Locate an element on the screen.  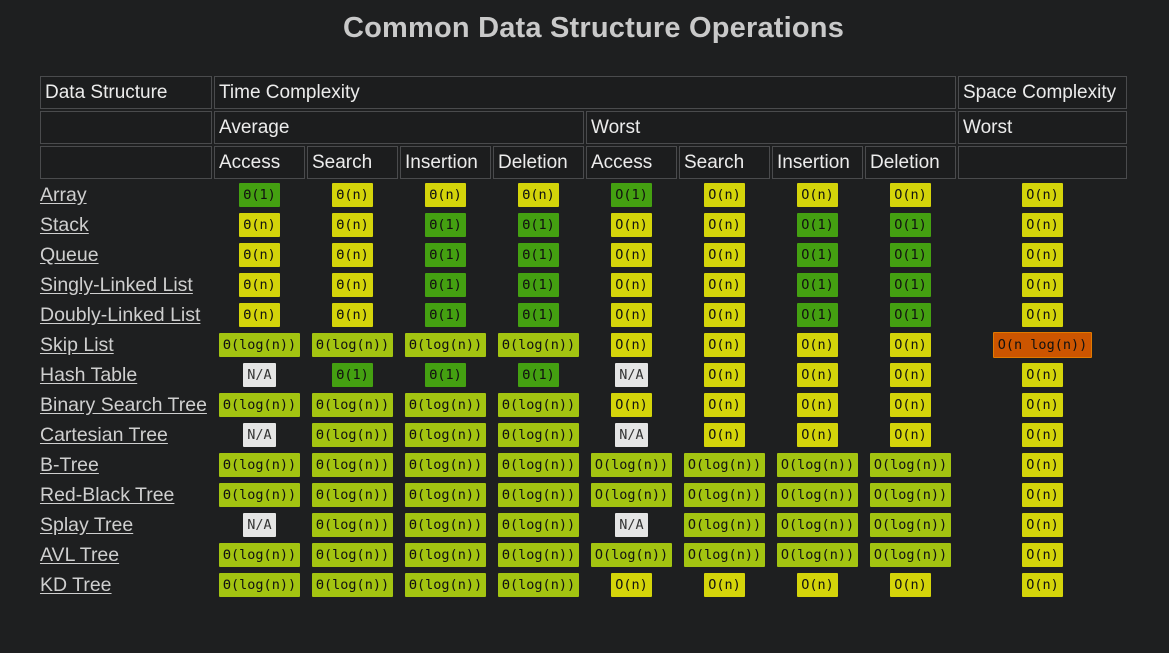
header-avg-access: Access is located at coordinates (259, 162).